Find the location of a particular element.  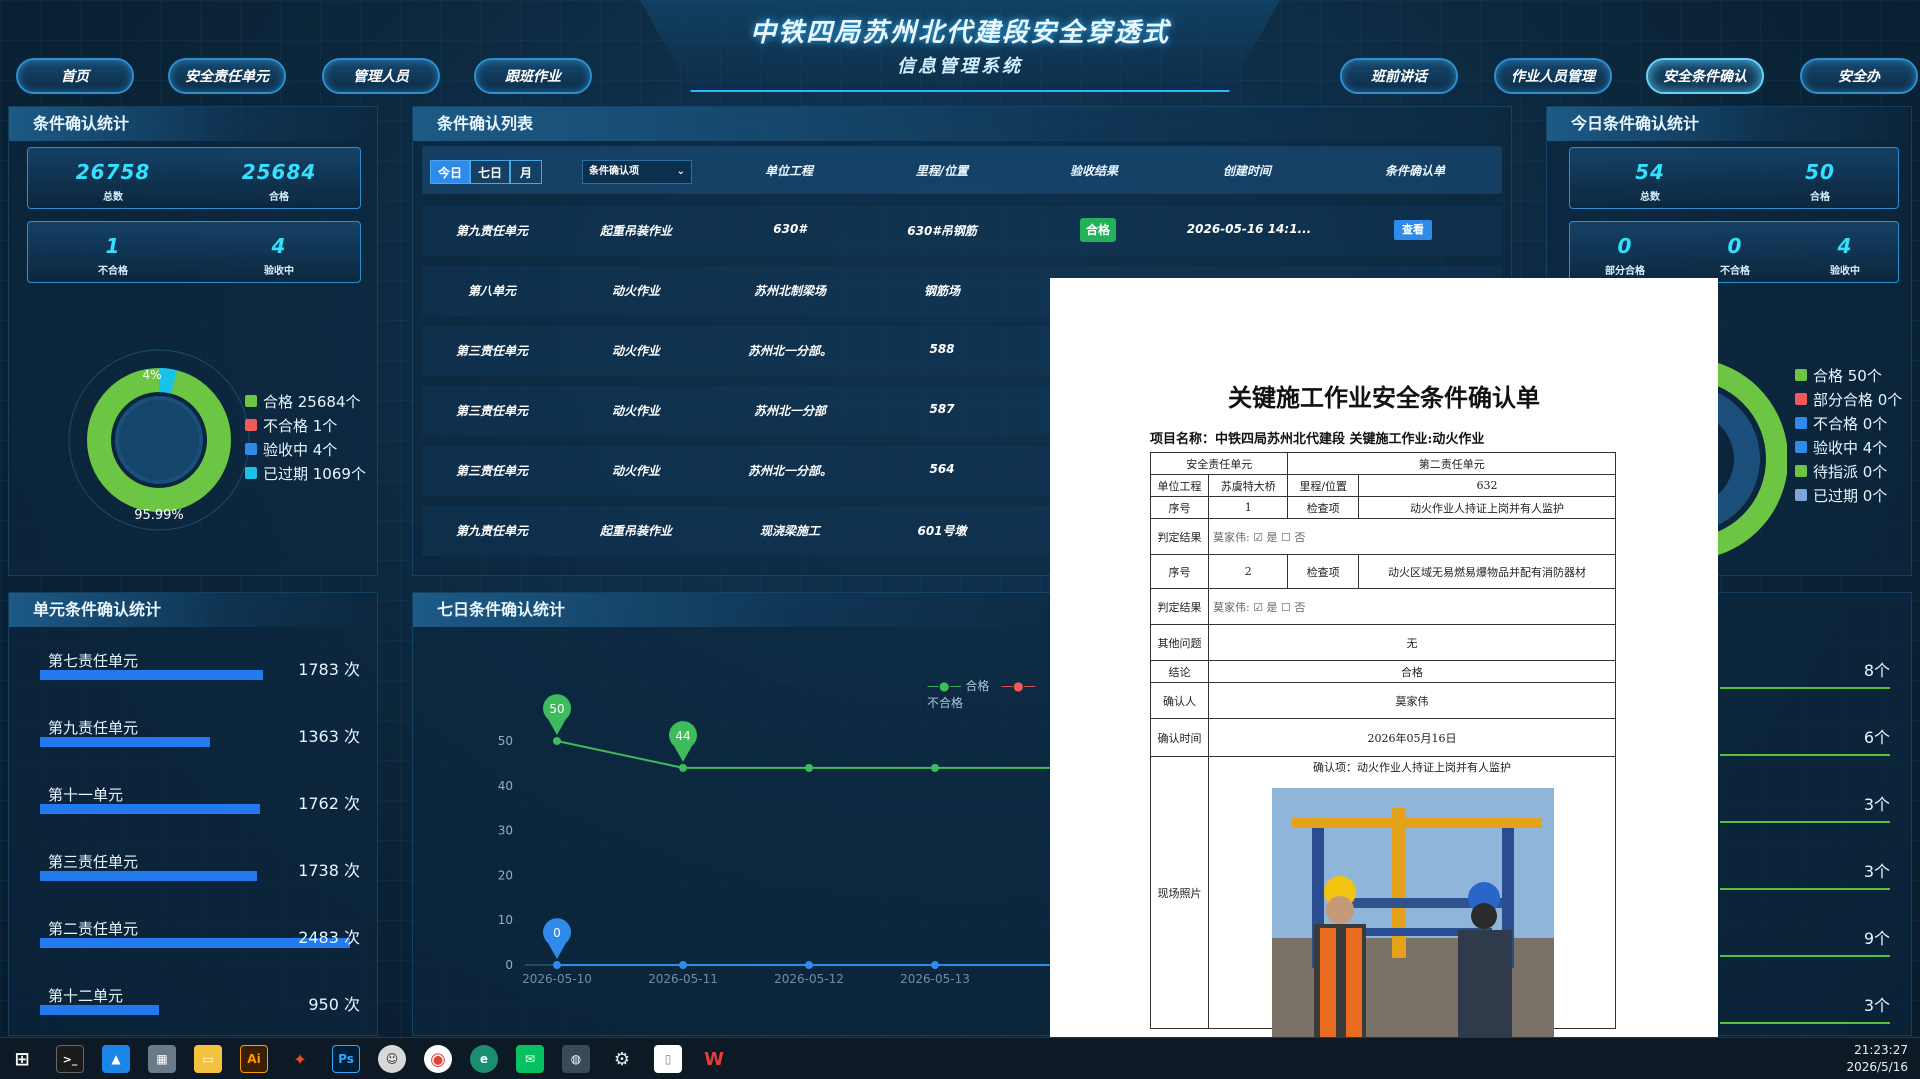

stats-box-top: 54 总数 50 合格 is located at coordinates (1734, 178).